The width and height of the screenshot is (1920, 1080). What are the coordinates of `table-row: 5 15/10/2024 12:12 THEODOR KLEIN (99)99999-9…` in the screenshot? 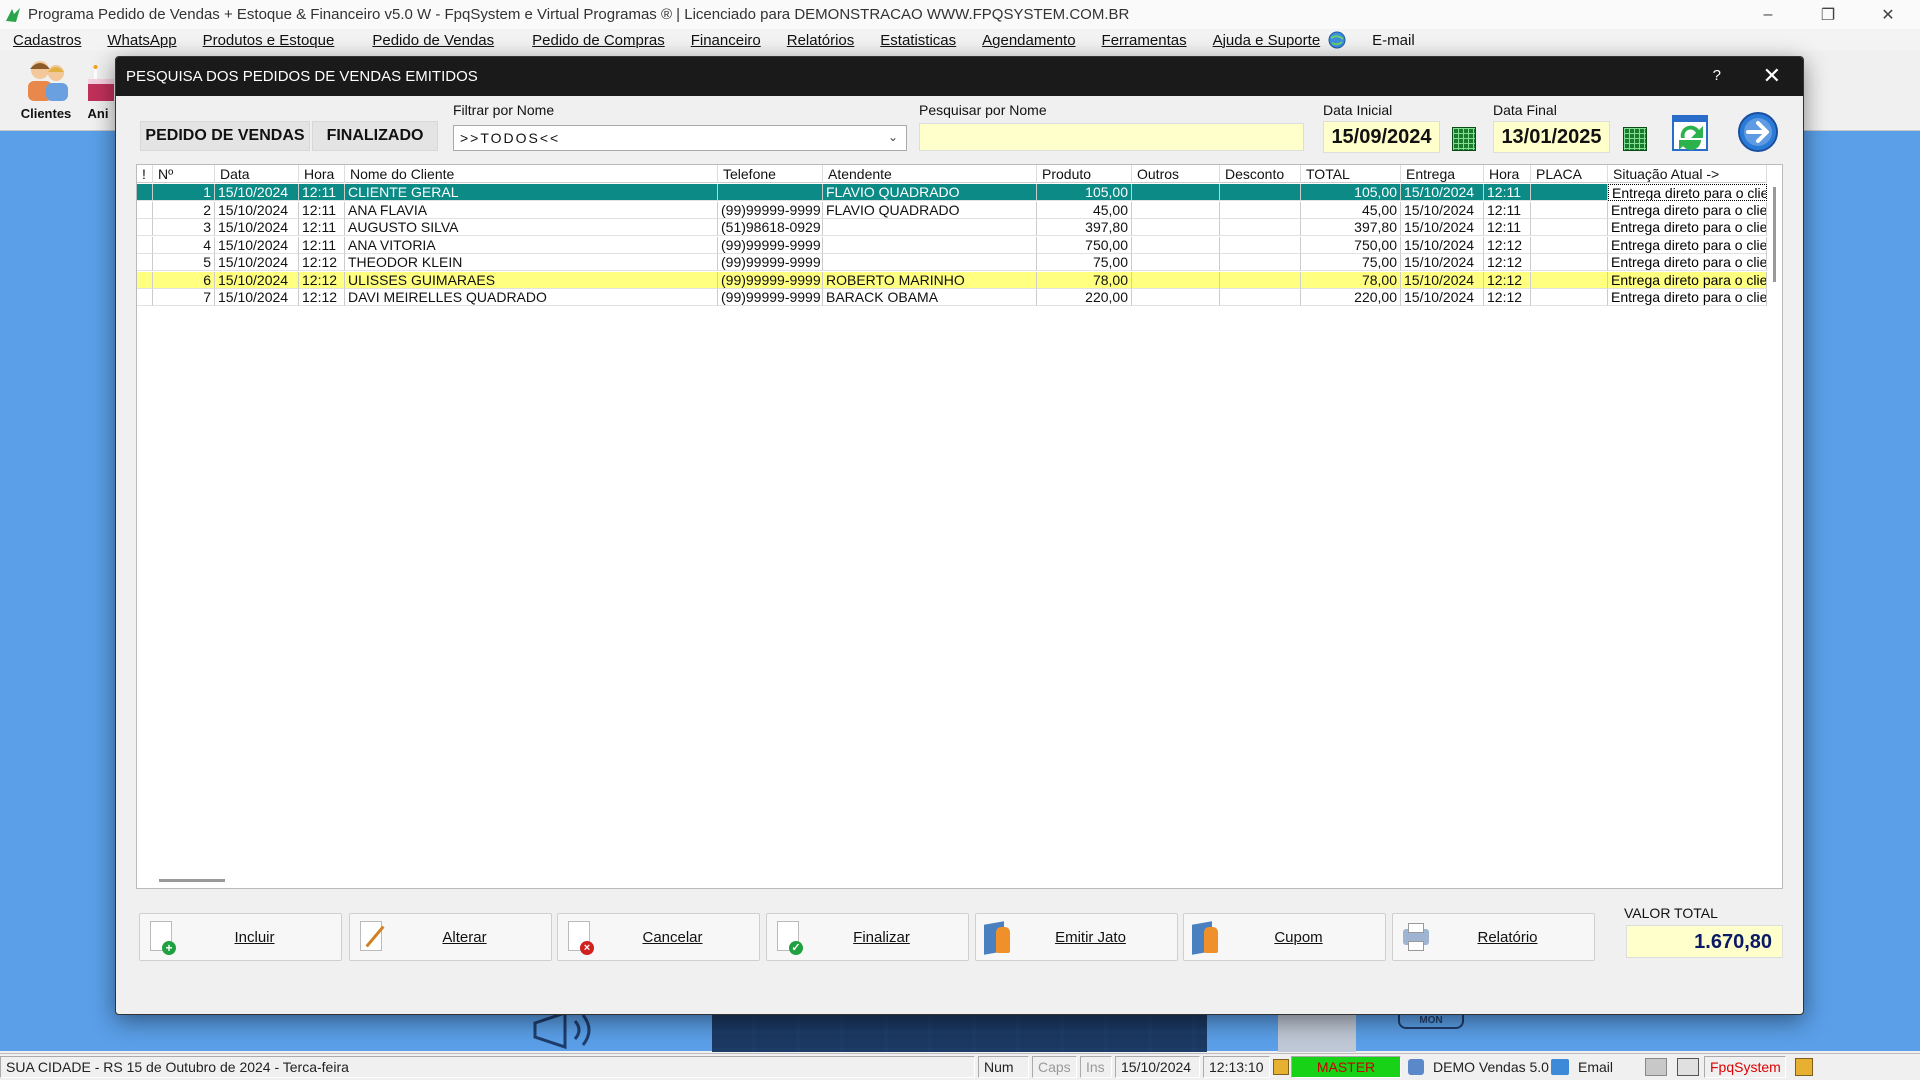 It's located at (952, 262).